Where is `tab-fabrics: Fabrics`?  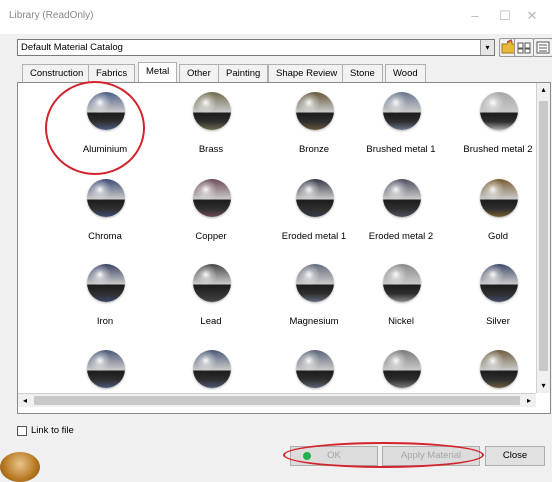 tab-fabrics: Fabrics is located at coordinates (112, 73).